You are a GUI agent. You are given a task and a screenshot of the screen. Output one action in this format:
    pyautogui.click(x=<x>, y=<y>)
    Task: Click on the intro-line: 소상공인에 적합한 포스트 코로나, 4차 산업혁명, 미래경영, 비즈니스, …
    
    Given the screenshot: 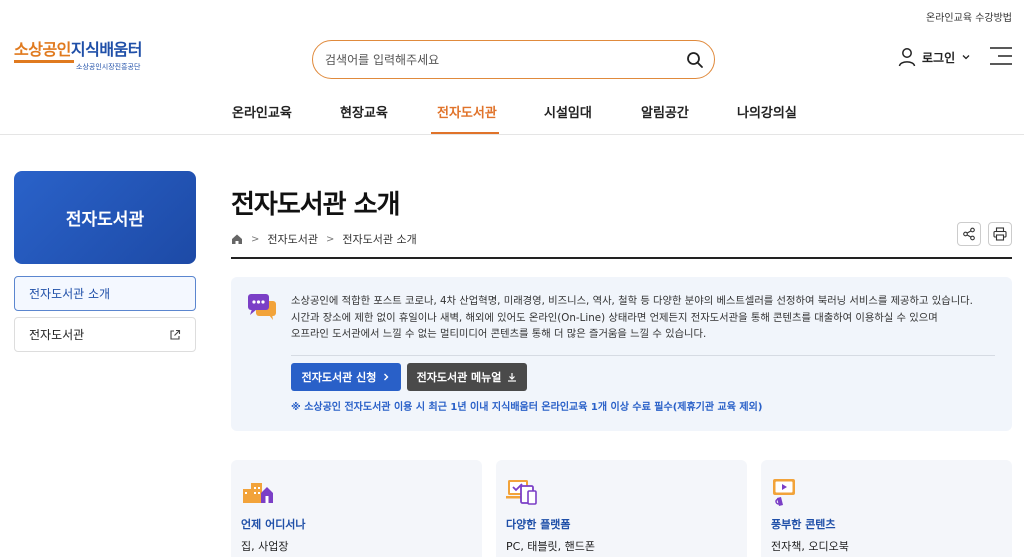 What is the action you would take?
    pyautogui.click(x=632, y=301)
    